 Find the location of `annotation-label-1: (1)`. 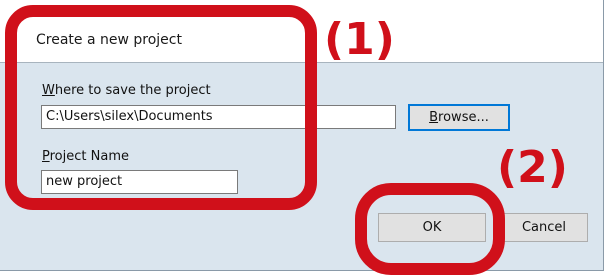

annotation-label-1: (1) is located at coordinates (359, 39).